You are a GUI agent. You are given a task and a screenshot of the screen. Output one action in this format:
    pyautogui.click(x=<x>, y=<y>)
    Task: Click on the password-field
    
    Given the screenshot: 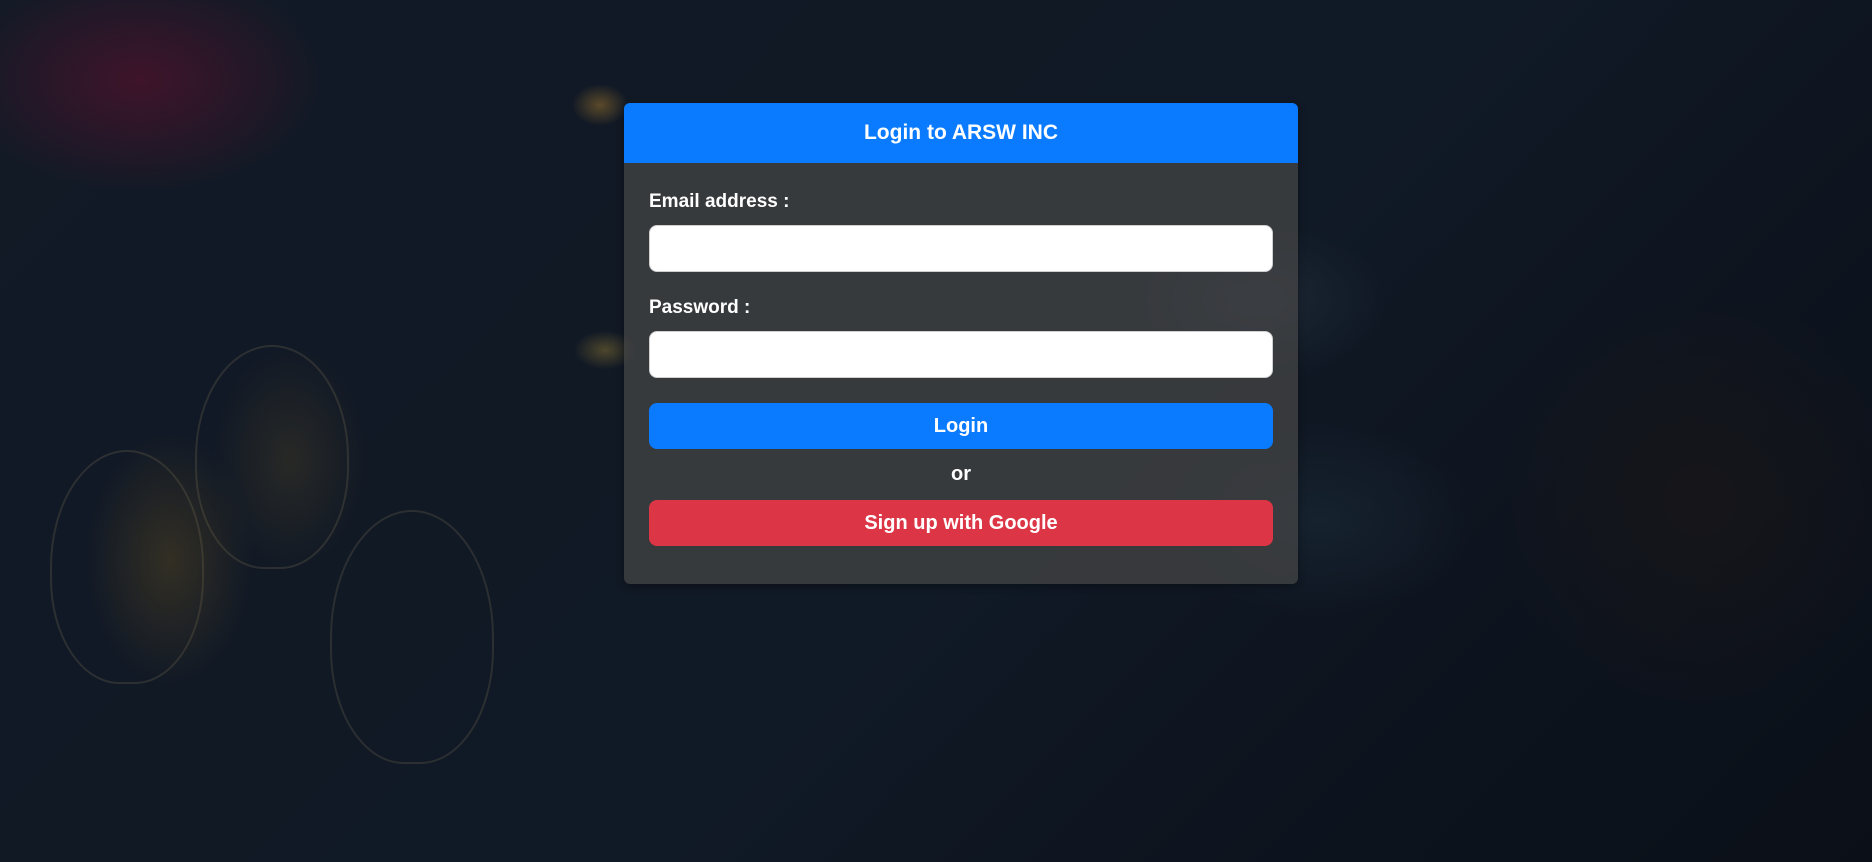 What is the action you would take?
    pyautogui.click(x=961, y=354)
    